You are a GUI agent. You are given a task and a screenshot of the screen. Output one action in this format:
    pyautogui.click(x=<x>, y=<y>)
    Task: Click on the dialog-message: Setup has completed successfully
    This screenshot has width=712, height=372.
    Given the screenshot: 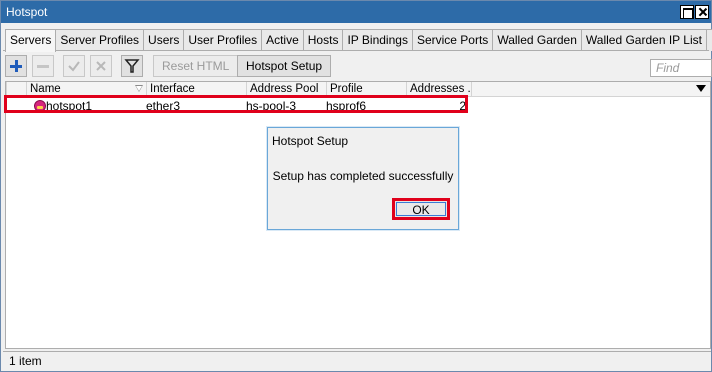 What is the action you would take?
    pyautogui.click(x=363, y=176)
    